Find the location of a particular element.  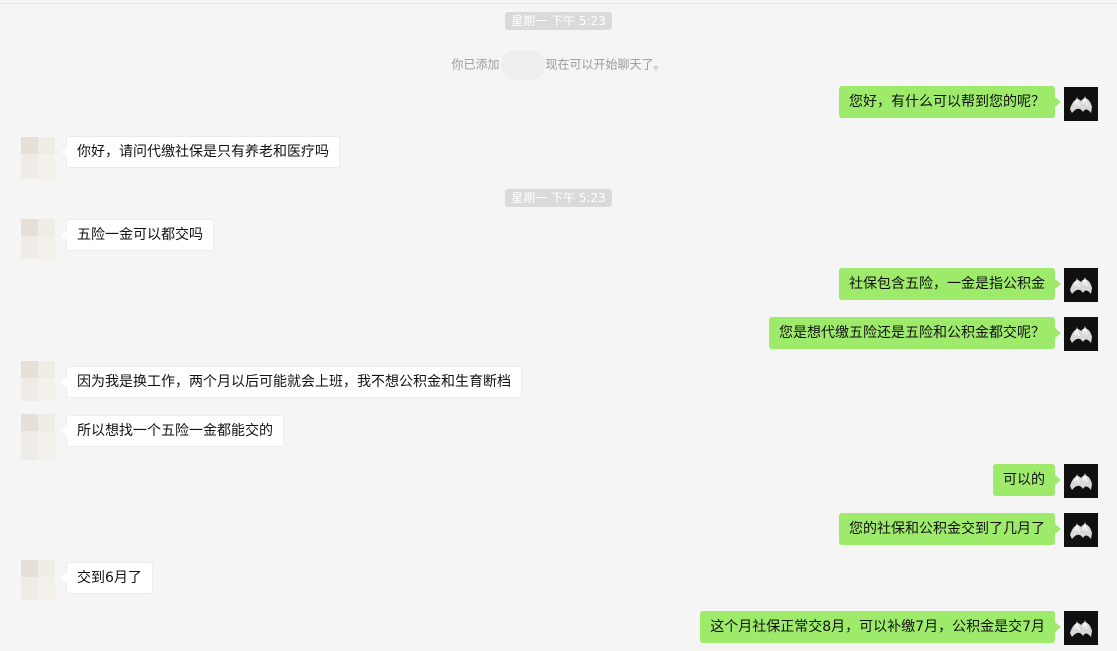

system-notice-suffix: 现在可以开始聊天了。 is located at coordinates (605, 64).